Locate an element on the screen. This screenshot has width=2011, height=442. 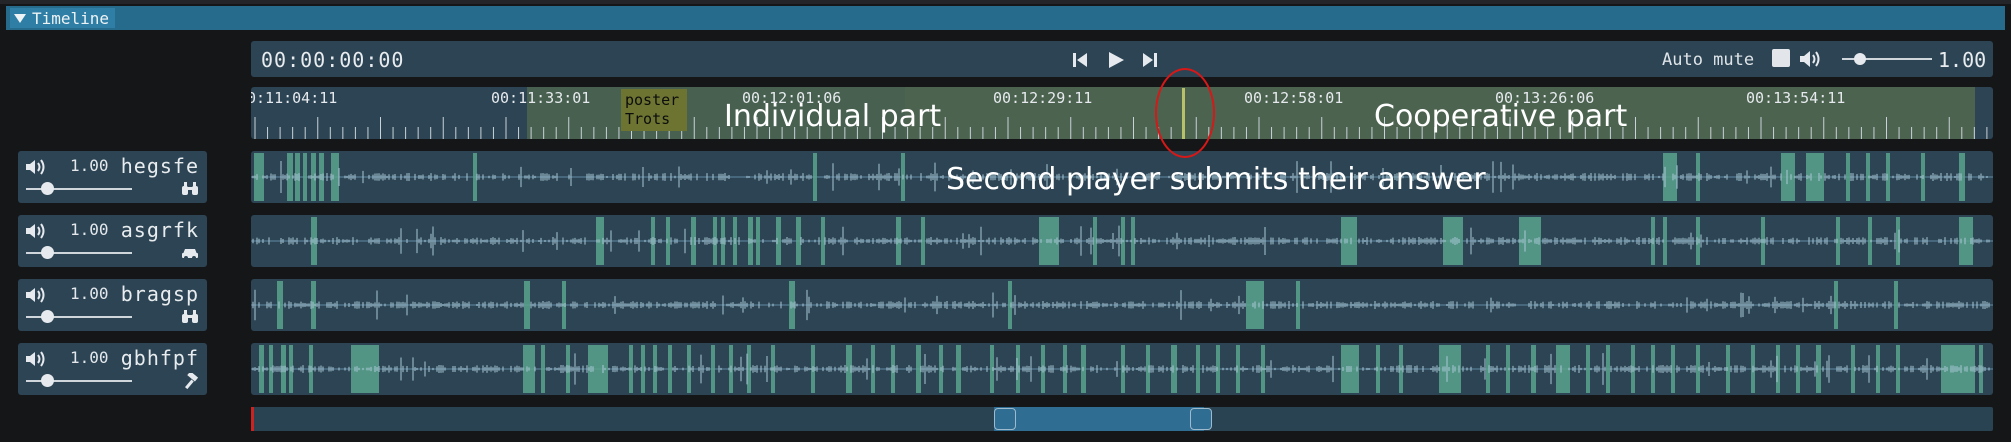
track-header: 1.00 asgrfk is located at coordinates (112, 241).